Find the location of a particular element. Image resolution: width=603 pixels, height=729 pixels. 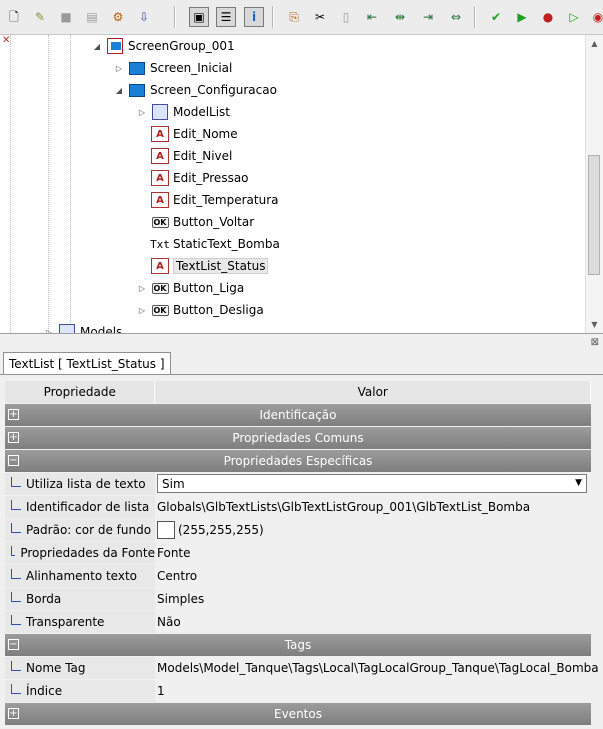

tree-item-models: ▷ Models is located at coordinates (83, 327).